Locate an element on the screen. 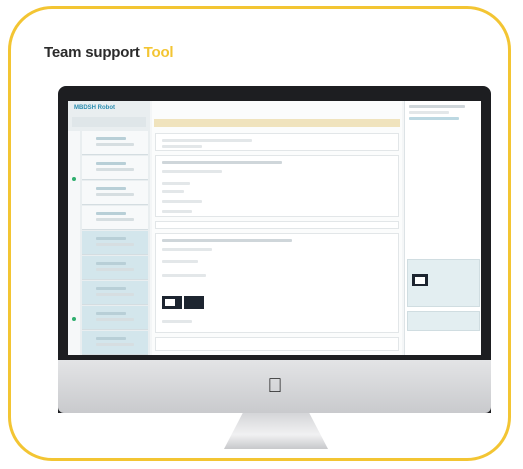 The height and width of the screenshot is (469, 523). info-thumbnail is located at coordinates (420, 280).